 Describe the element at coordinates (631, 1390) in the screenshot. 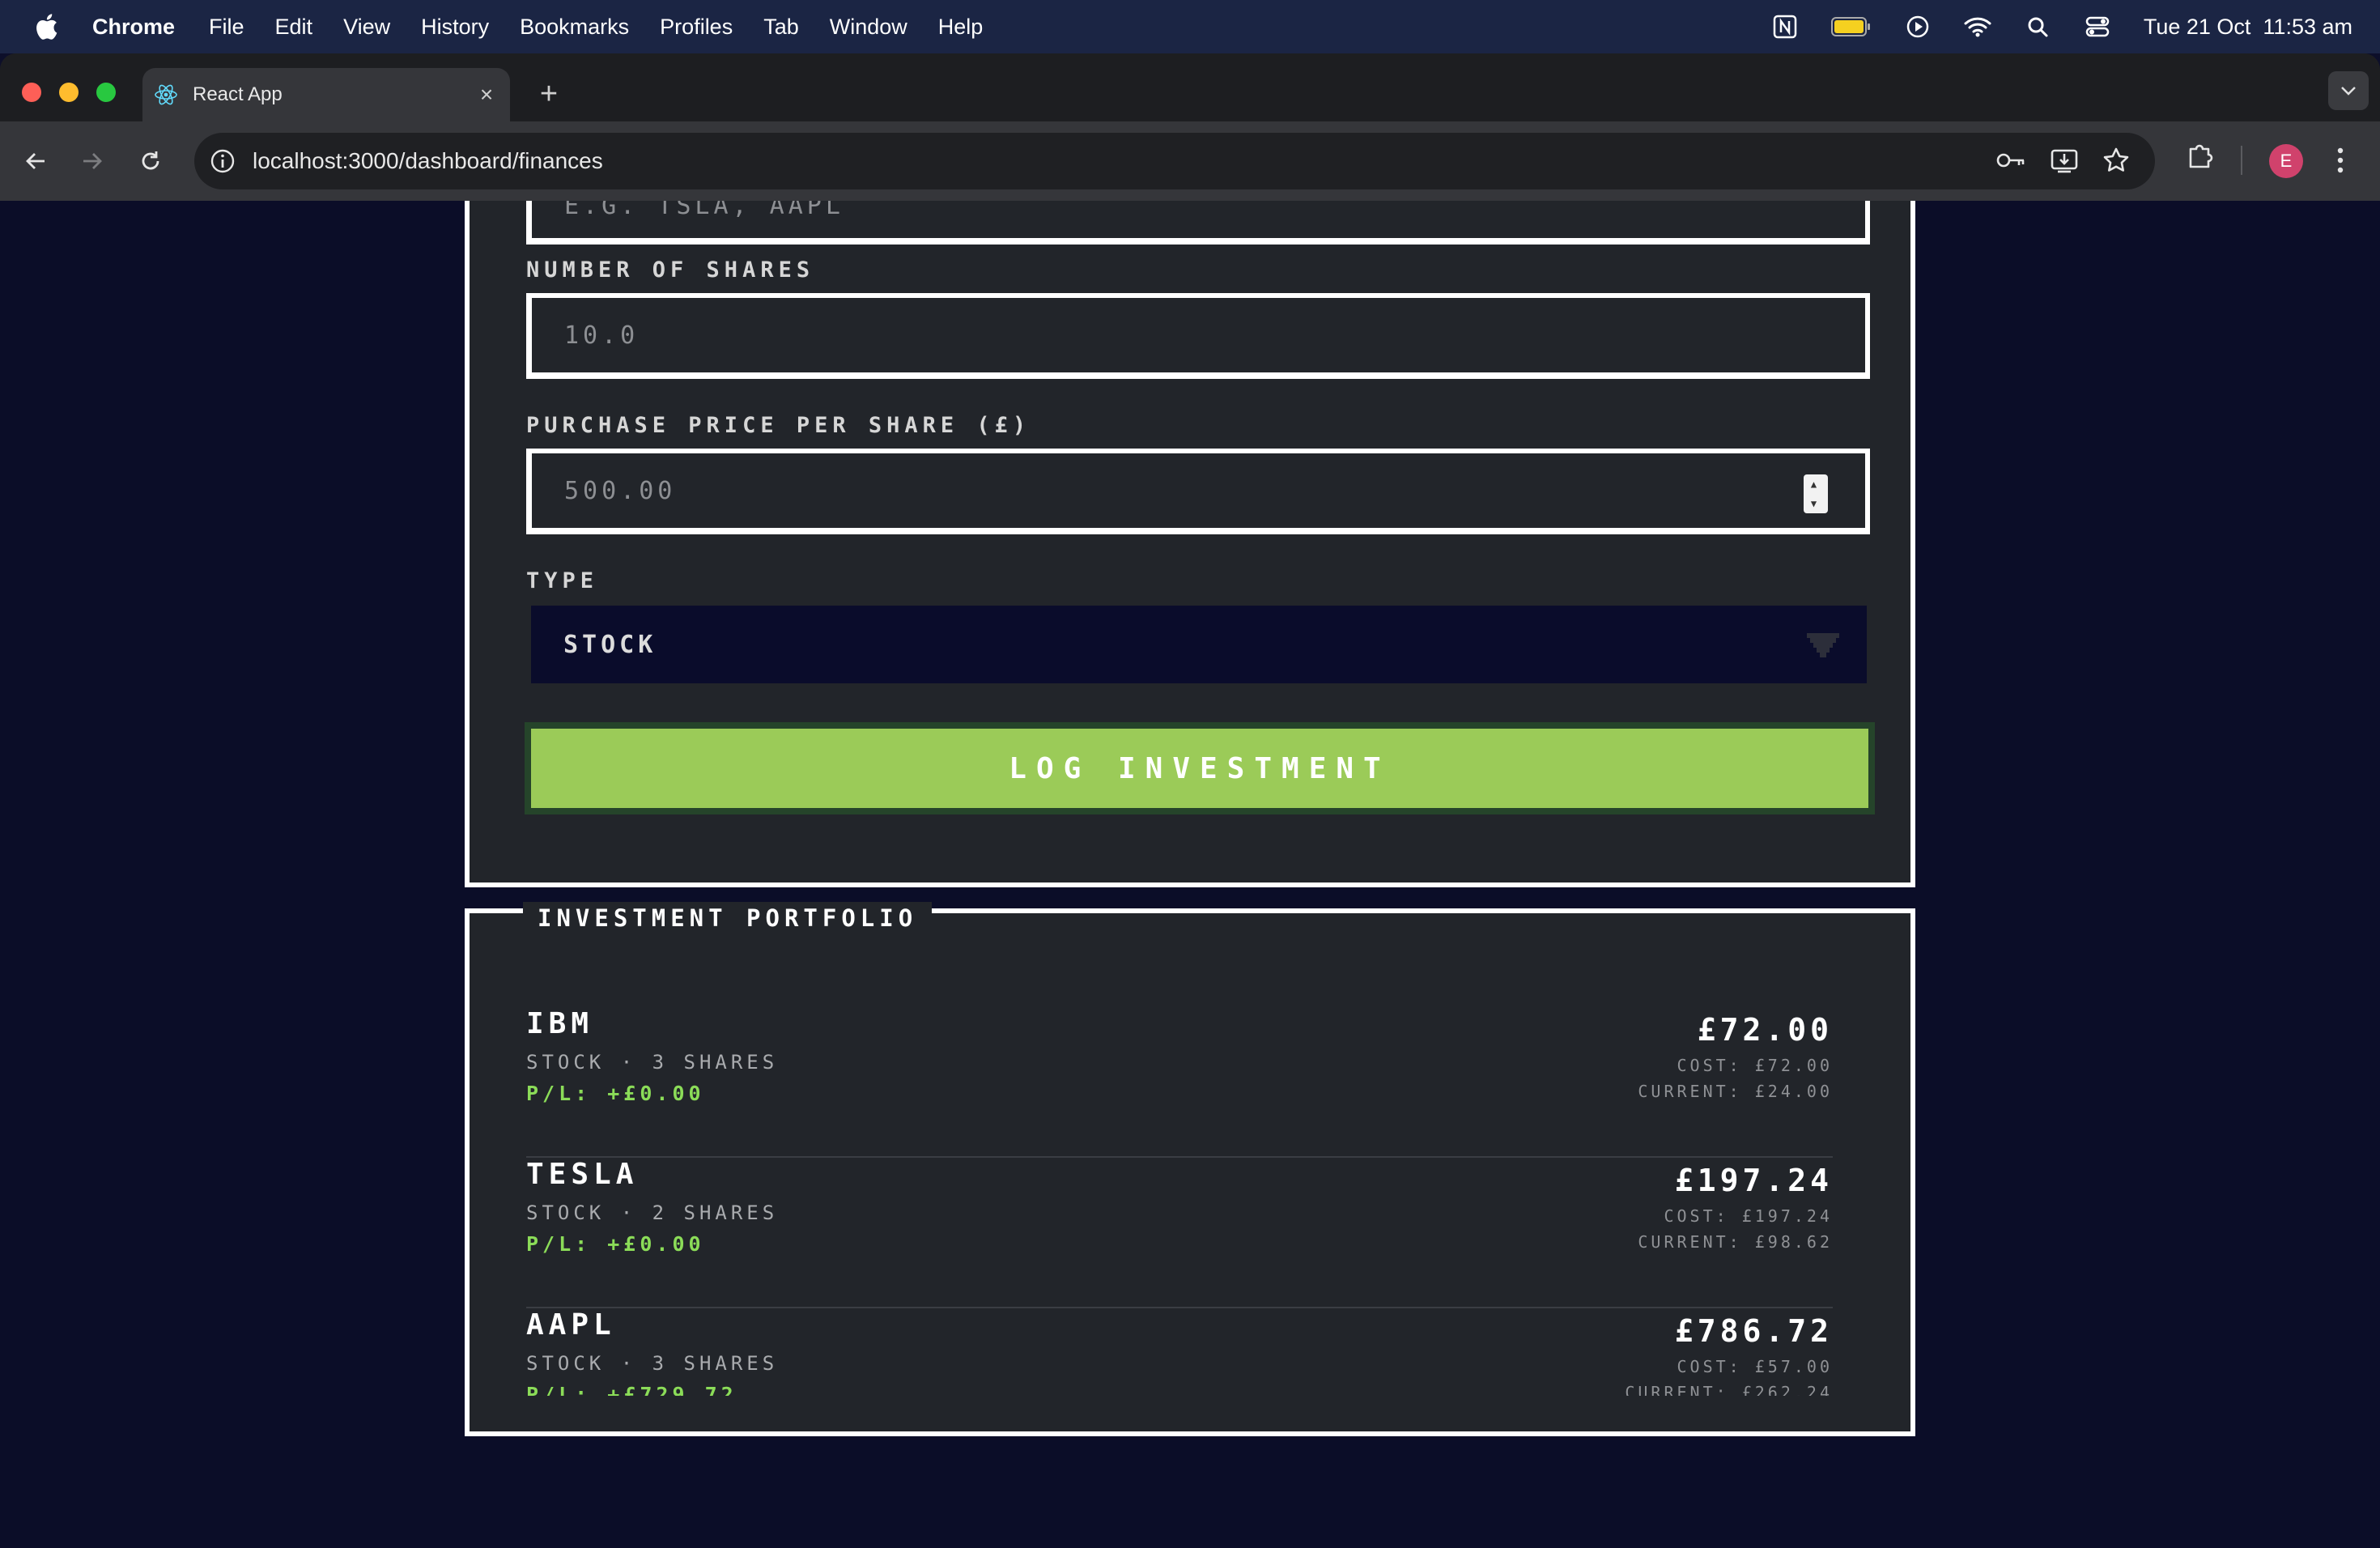

I see `holding-pl: P/L: +£729.72` at that location.